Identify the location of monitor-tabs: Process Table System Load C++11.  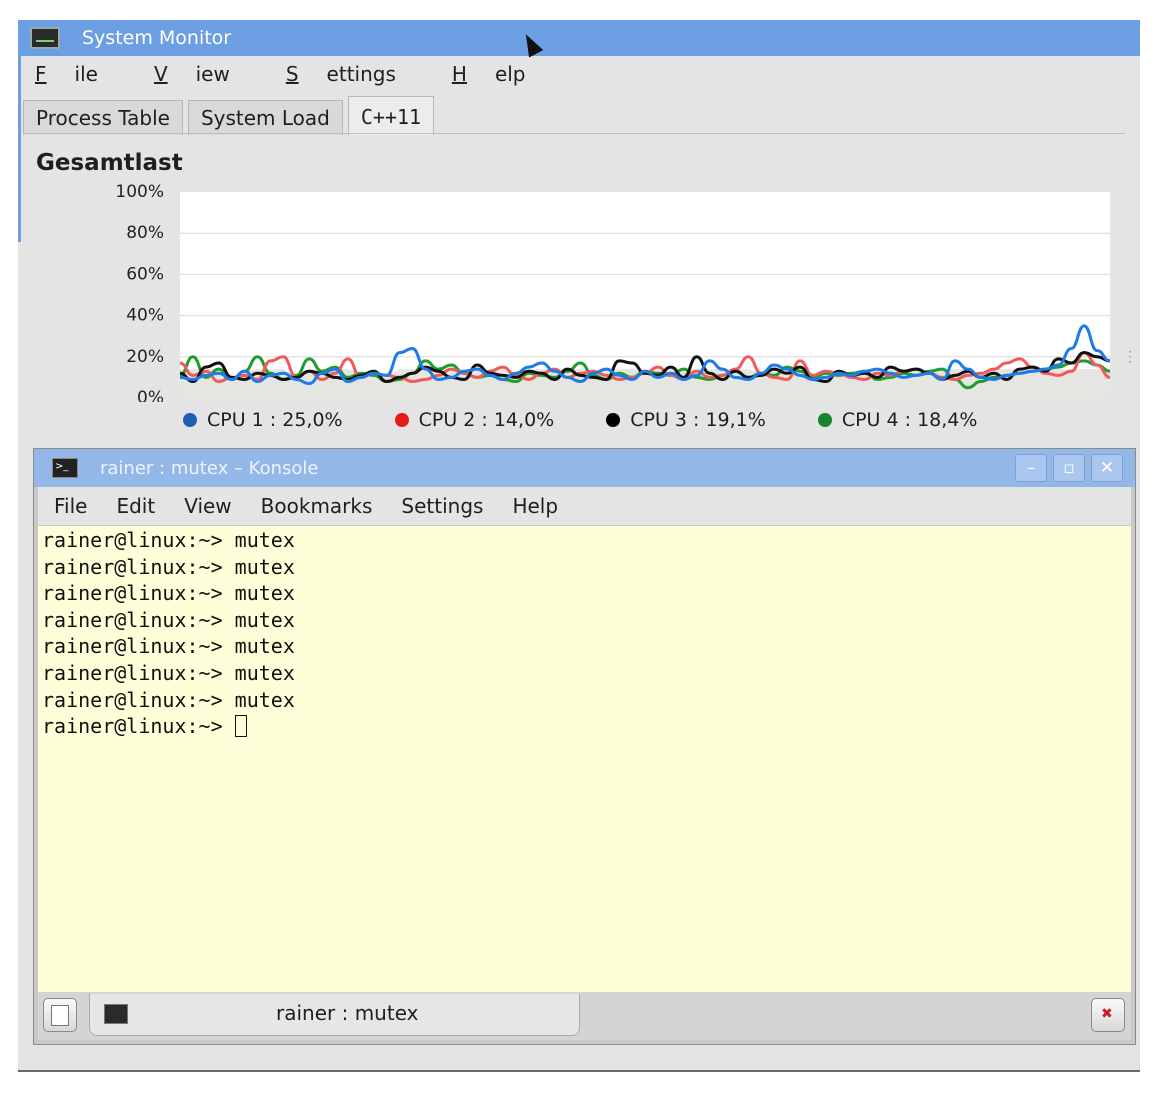
(231, 115).